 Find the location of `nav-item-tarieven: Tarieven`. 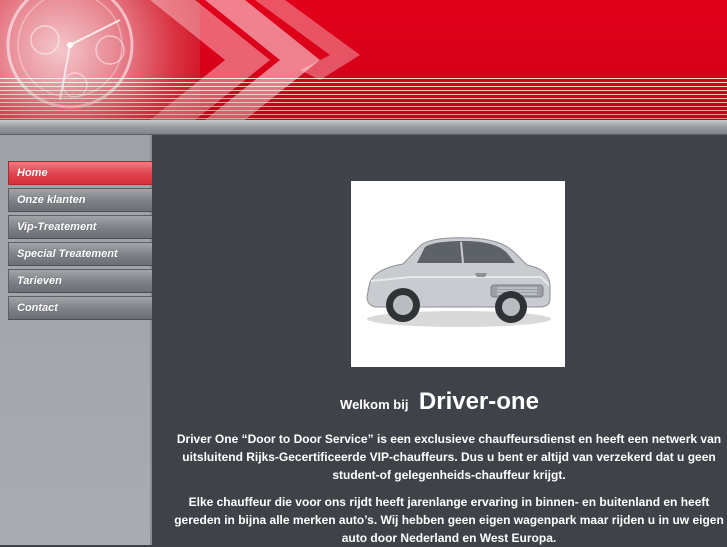

nav-item-tarieven: Tarieven is located at coordinates (84, 281).